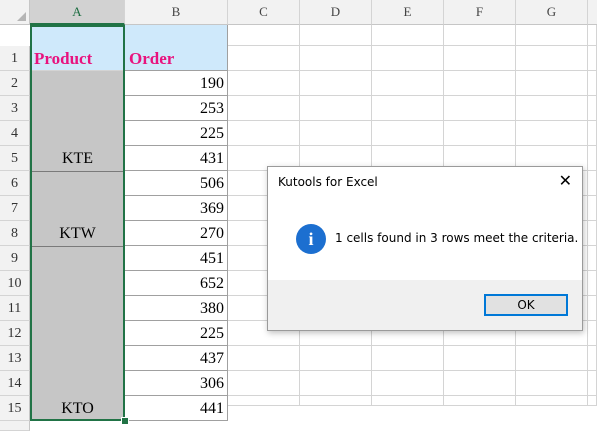 Image resolution: width=597 pixels, height=431 pixels. What do you see at coordinates (15, 283) in the screenshot?
I see `row-header-10: 10` at bounding box center [15, 283].